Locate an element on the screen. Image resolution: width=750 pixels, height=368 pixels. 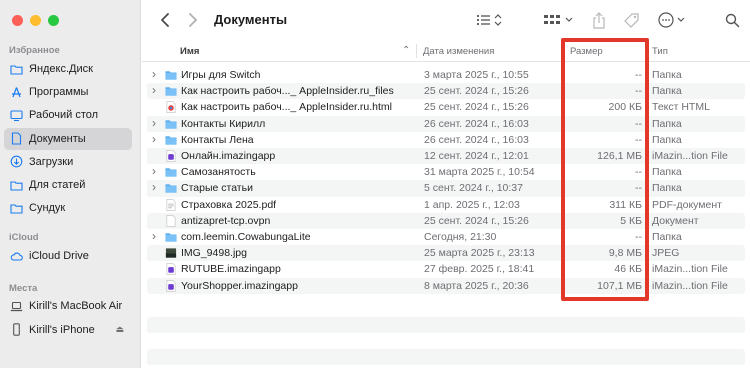
ellipsis-circle-icon is located at coordinates (671, 20).